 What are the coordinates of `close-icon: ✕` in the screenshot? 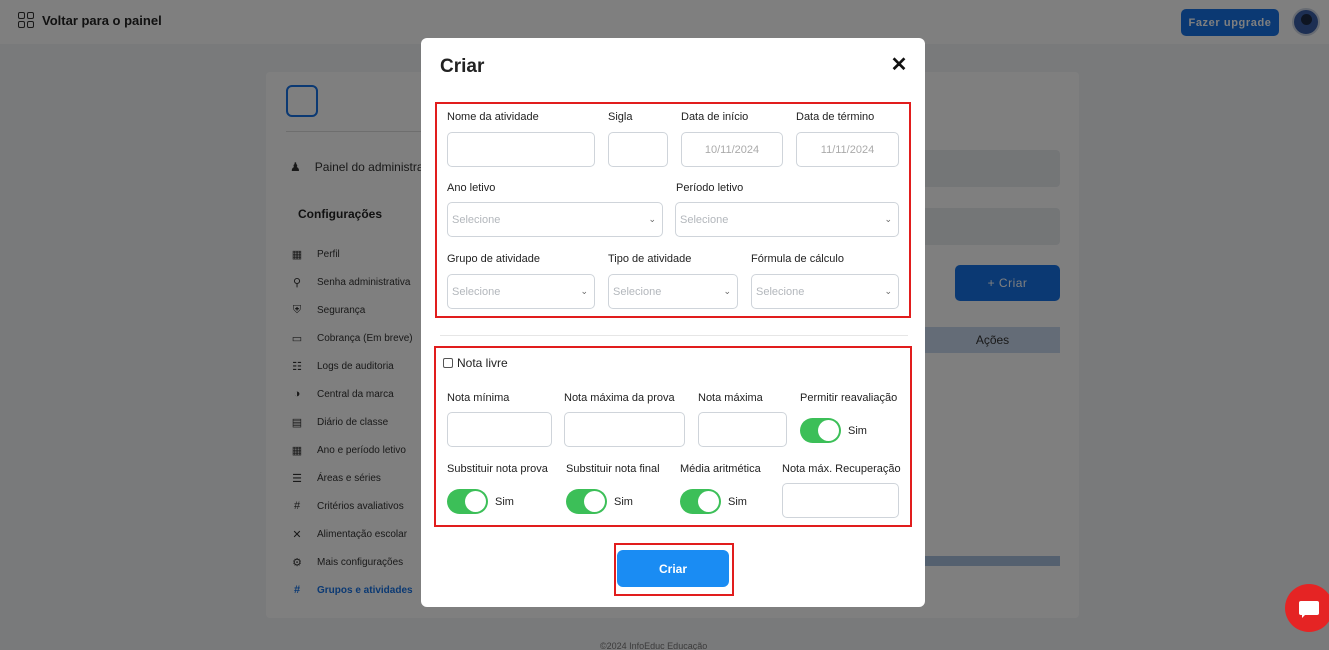 It's located at (899, 65).